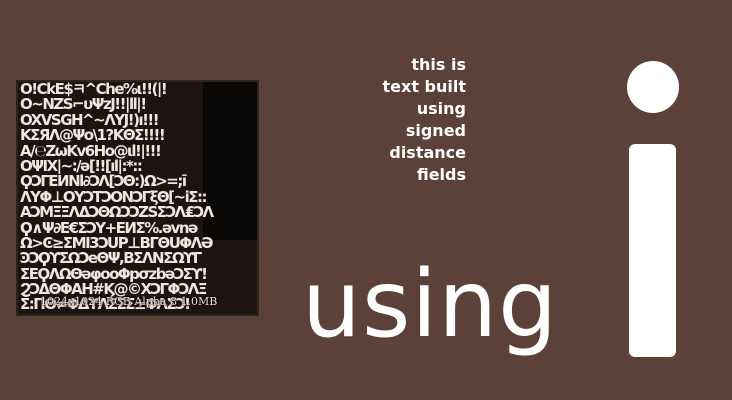  What do you see at coordinates (116, 243) in the screenshot?
I see `atlas-row: Ω>Ͼ≥ΣΜΙ3ϽUP⊥BΓΘUΦΛӘ` at bounding box center [116, 243].